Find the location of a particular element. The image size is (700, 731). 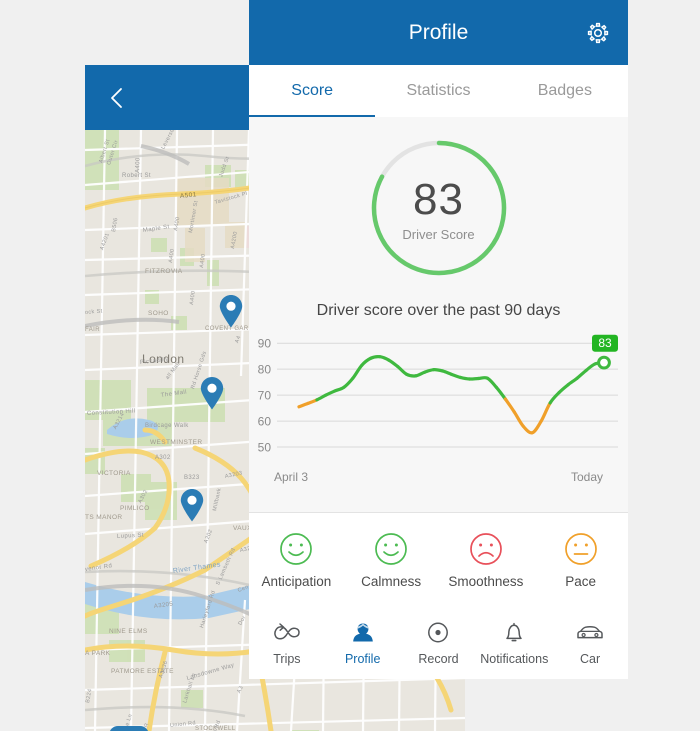

tabbar-label: Profile is located at coordinates (362, 659).